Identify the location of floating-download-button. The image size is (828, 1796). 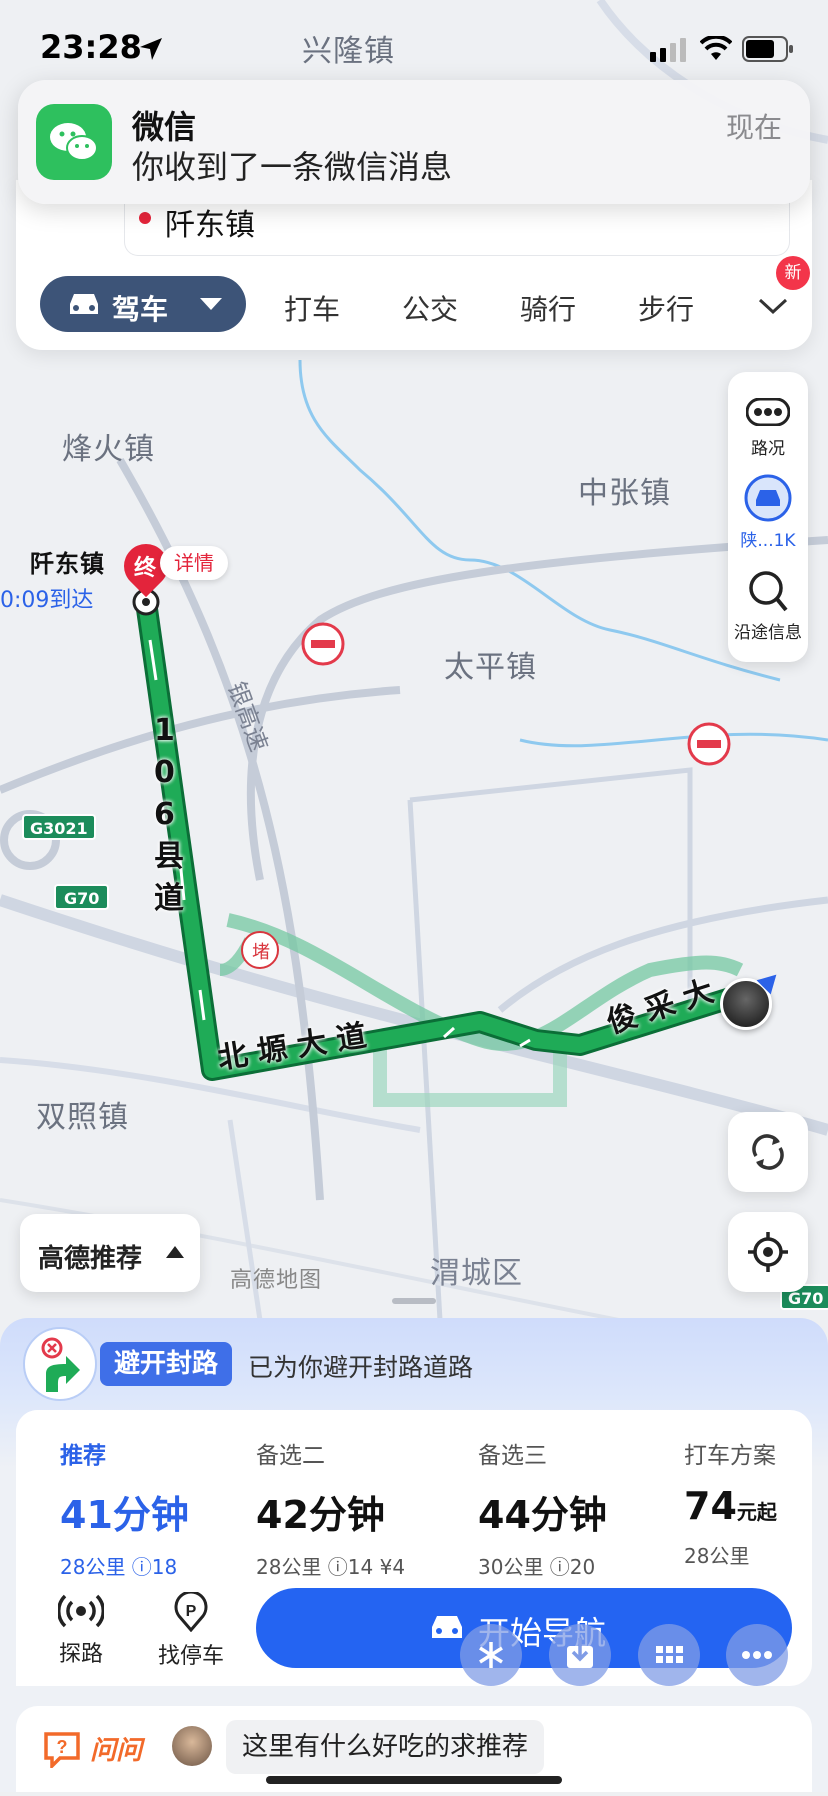
(580, 1655).